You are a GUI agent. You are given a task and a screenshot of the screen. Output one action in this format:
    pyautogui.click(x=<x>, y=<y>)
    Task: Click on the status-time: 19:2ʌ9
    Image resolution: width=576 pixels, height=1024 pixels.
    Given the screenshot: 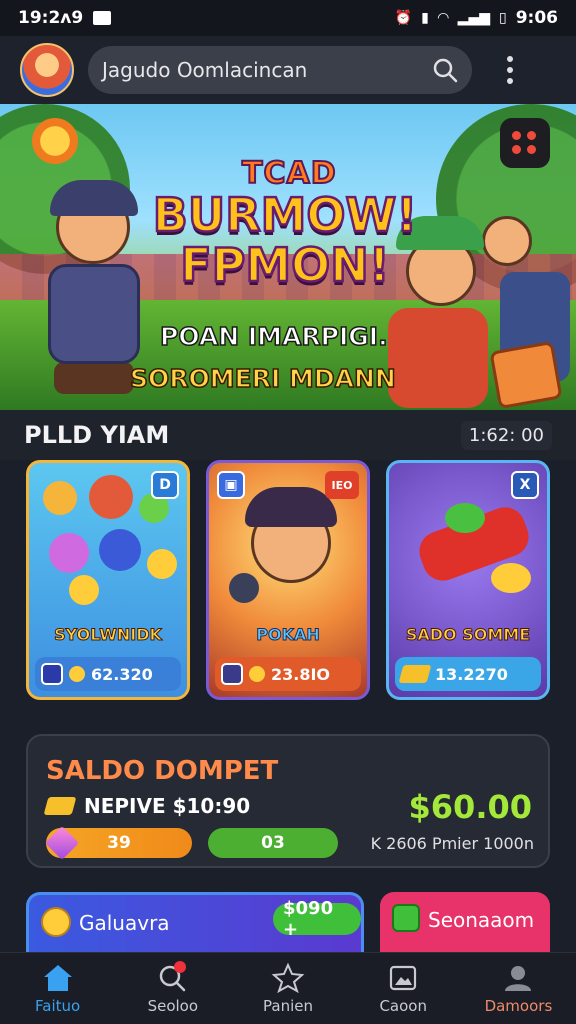 What is the action you would take?
    pyautogui.click(x=51, y=18)
    